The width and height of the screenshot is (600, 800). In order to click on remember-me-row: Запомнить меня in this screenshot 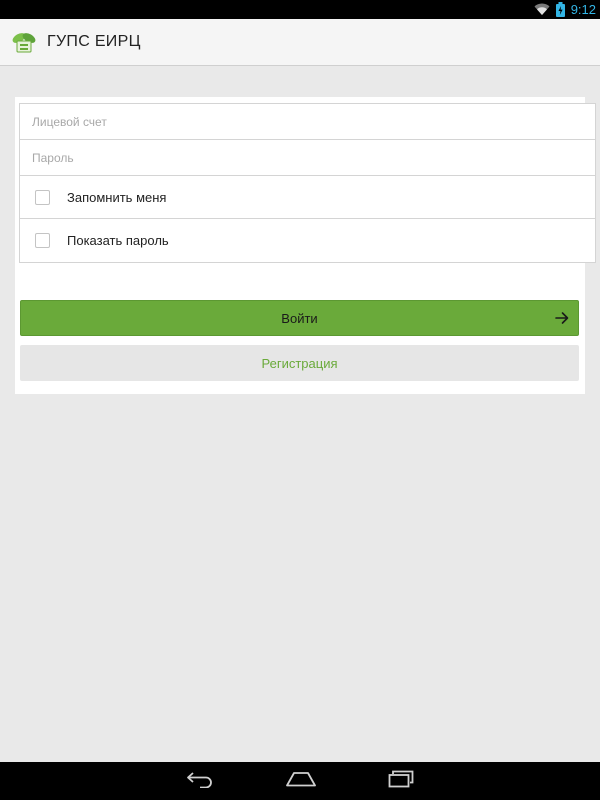, I will do `click(307, 197)`.